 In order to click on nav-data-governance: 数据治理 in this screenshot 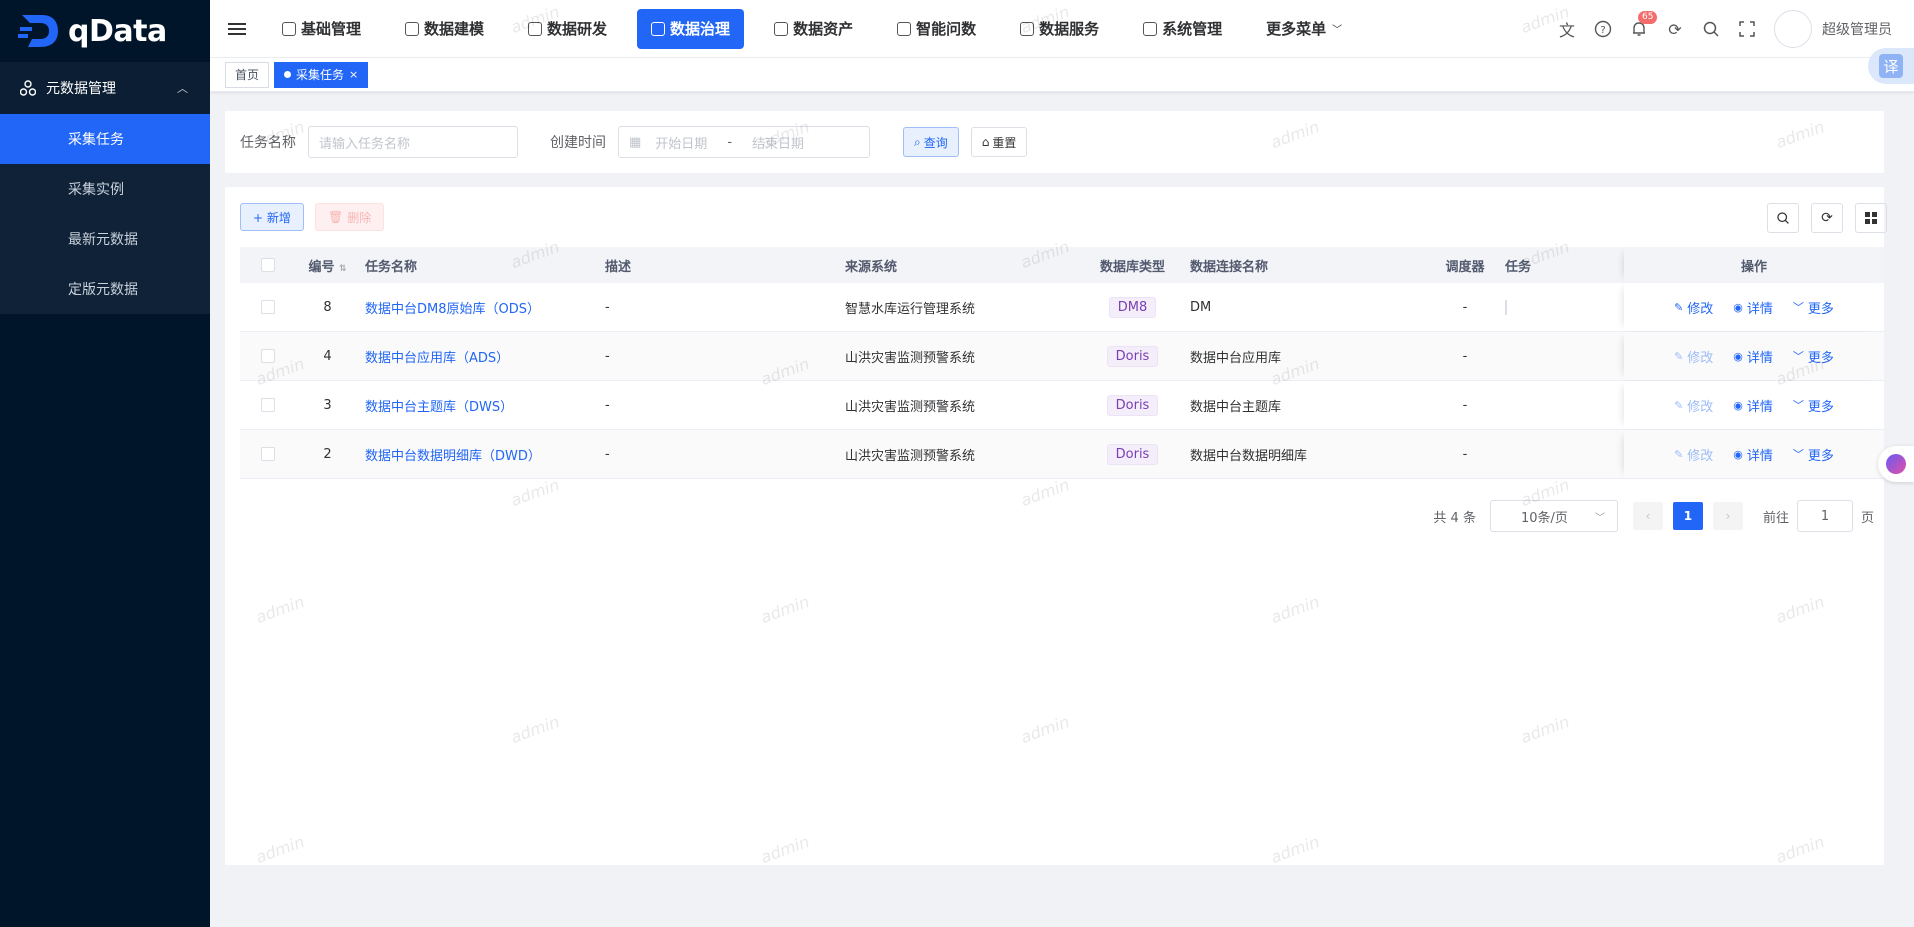, I will do `click(691, 28)`.